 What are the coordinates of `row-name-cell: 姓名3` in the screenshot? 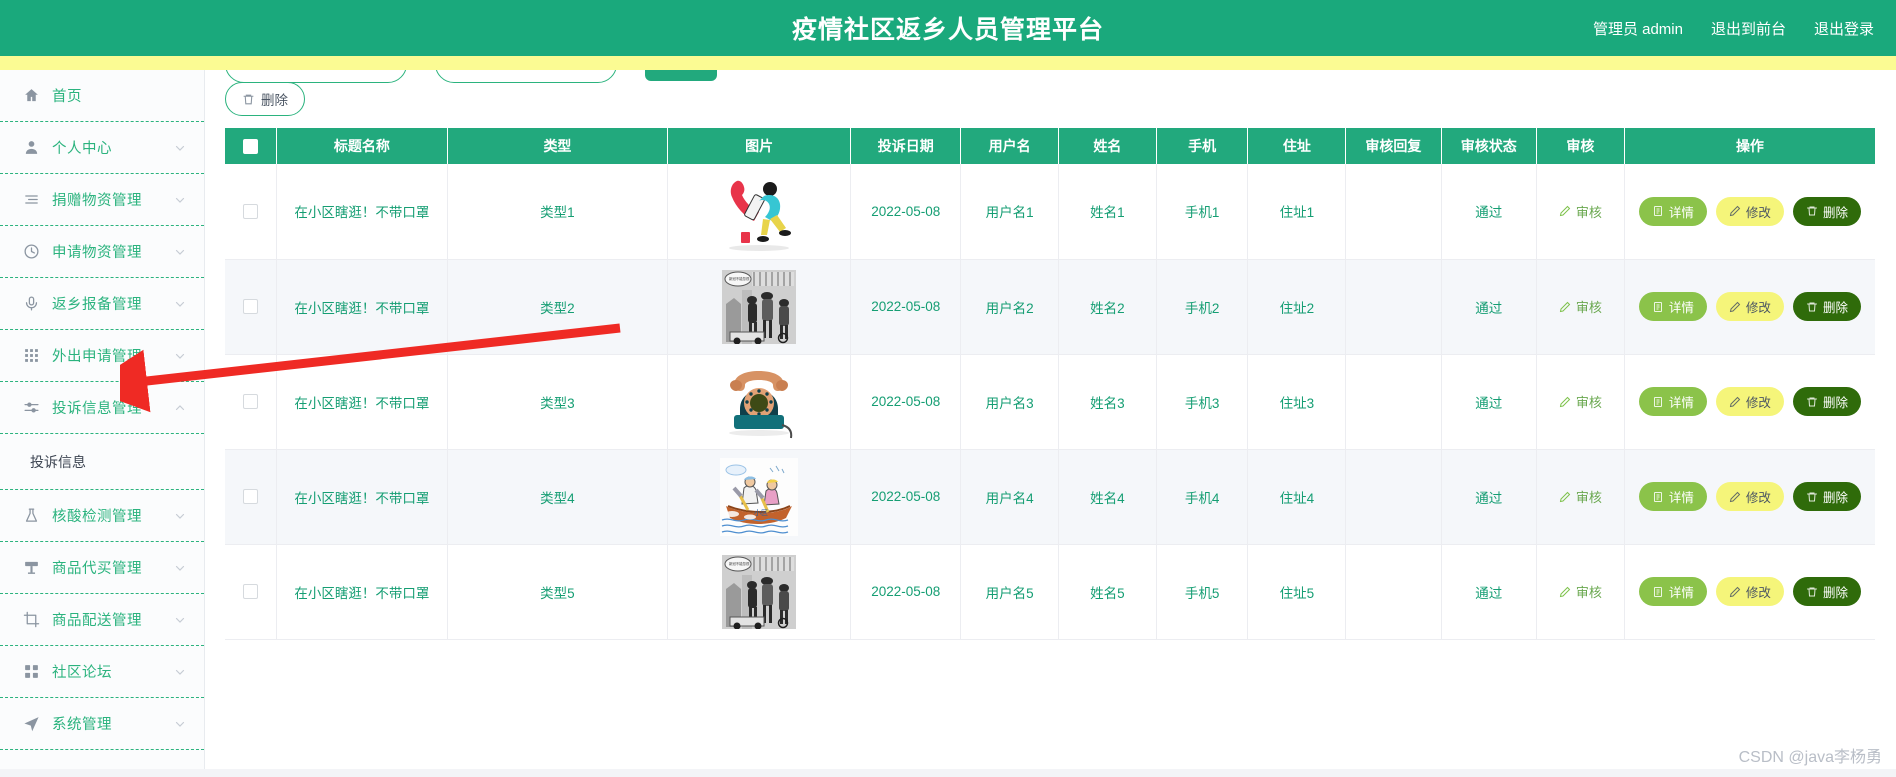 It's located at (1107, 402).